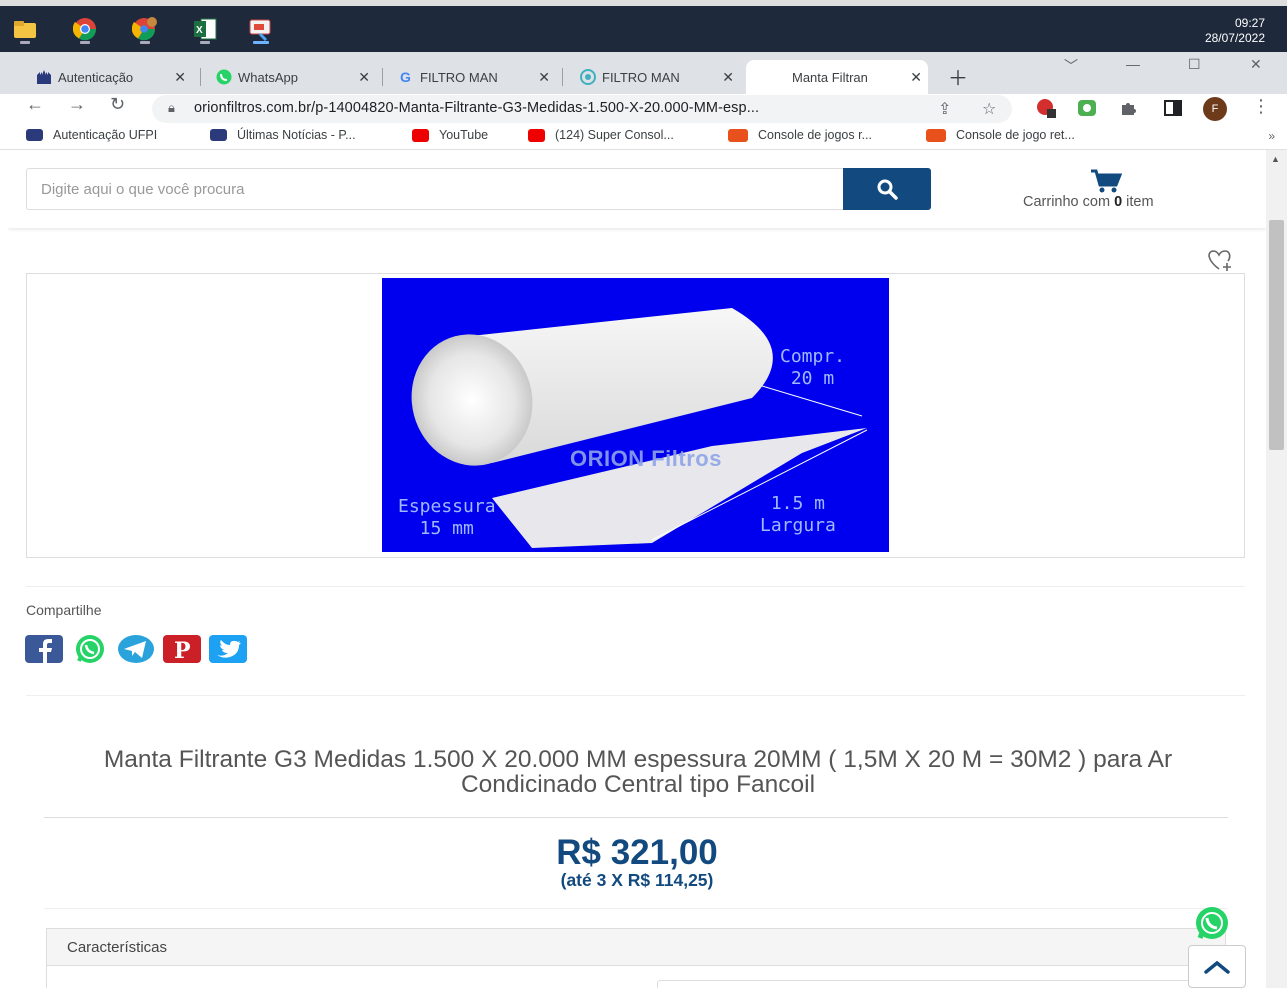  Describe the element at coordinates (199, 30) in the screenshot. I see `svg-text: X` at that location.